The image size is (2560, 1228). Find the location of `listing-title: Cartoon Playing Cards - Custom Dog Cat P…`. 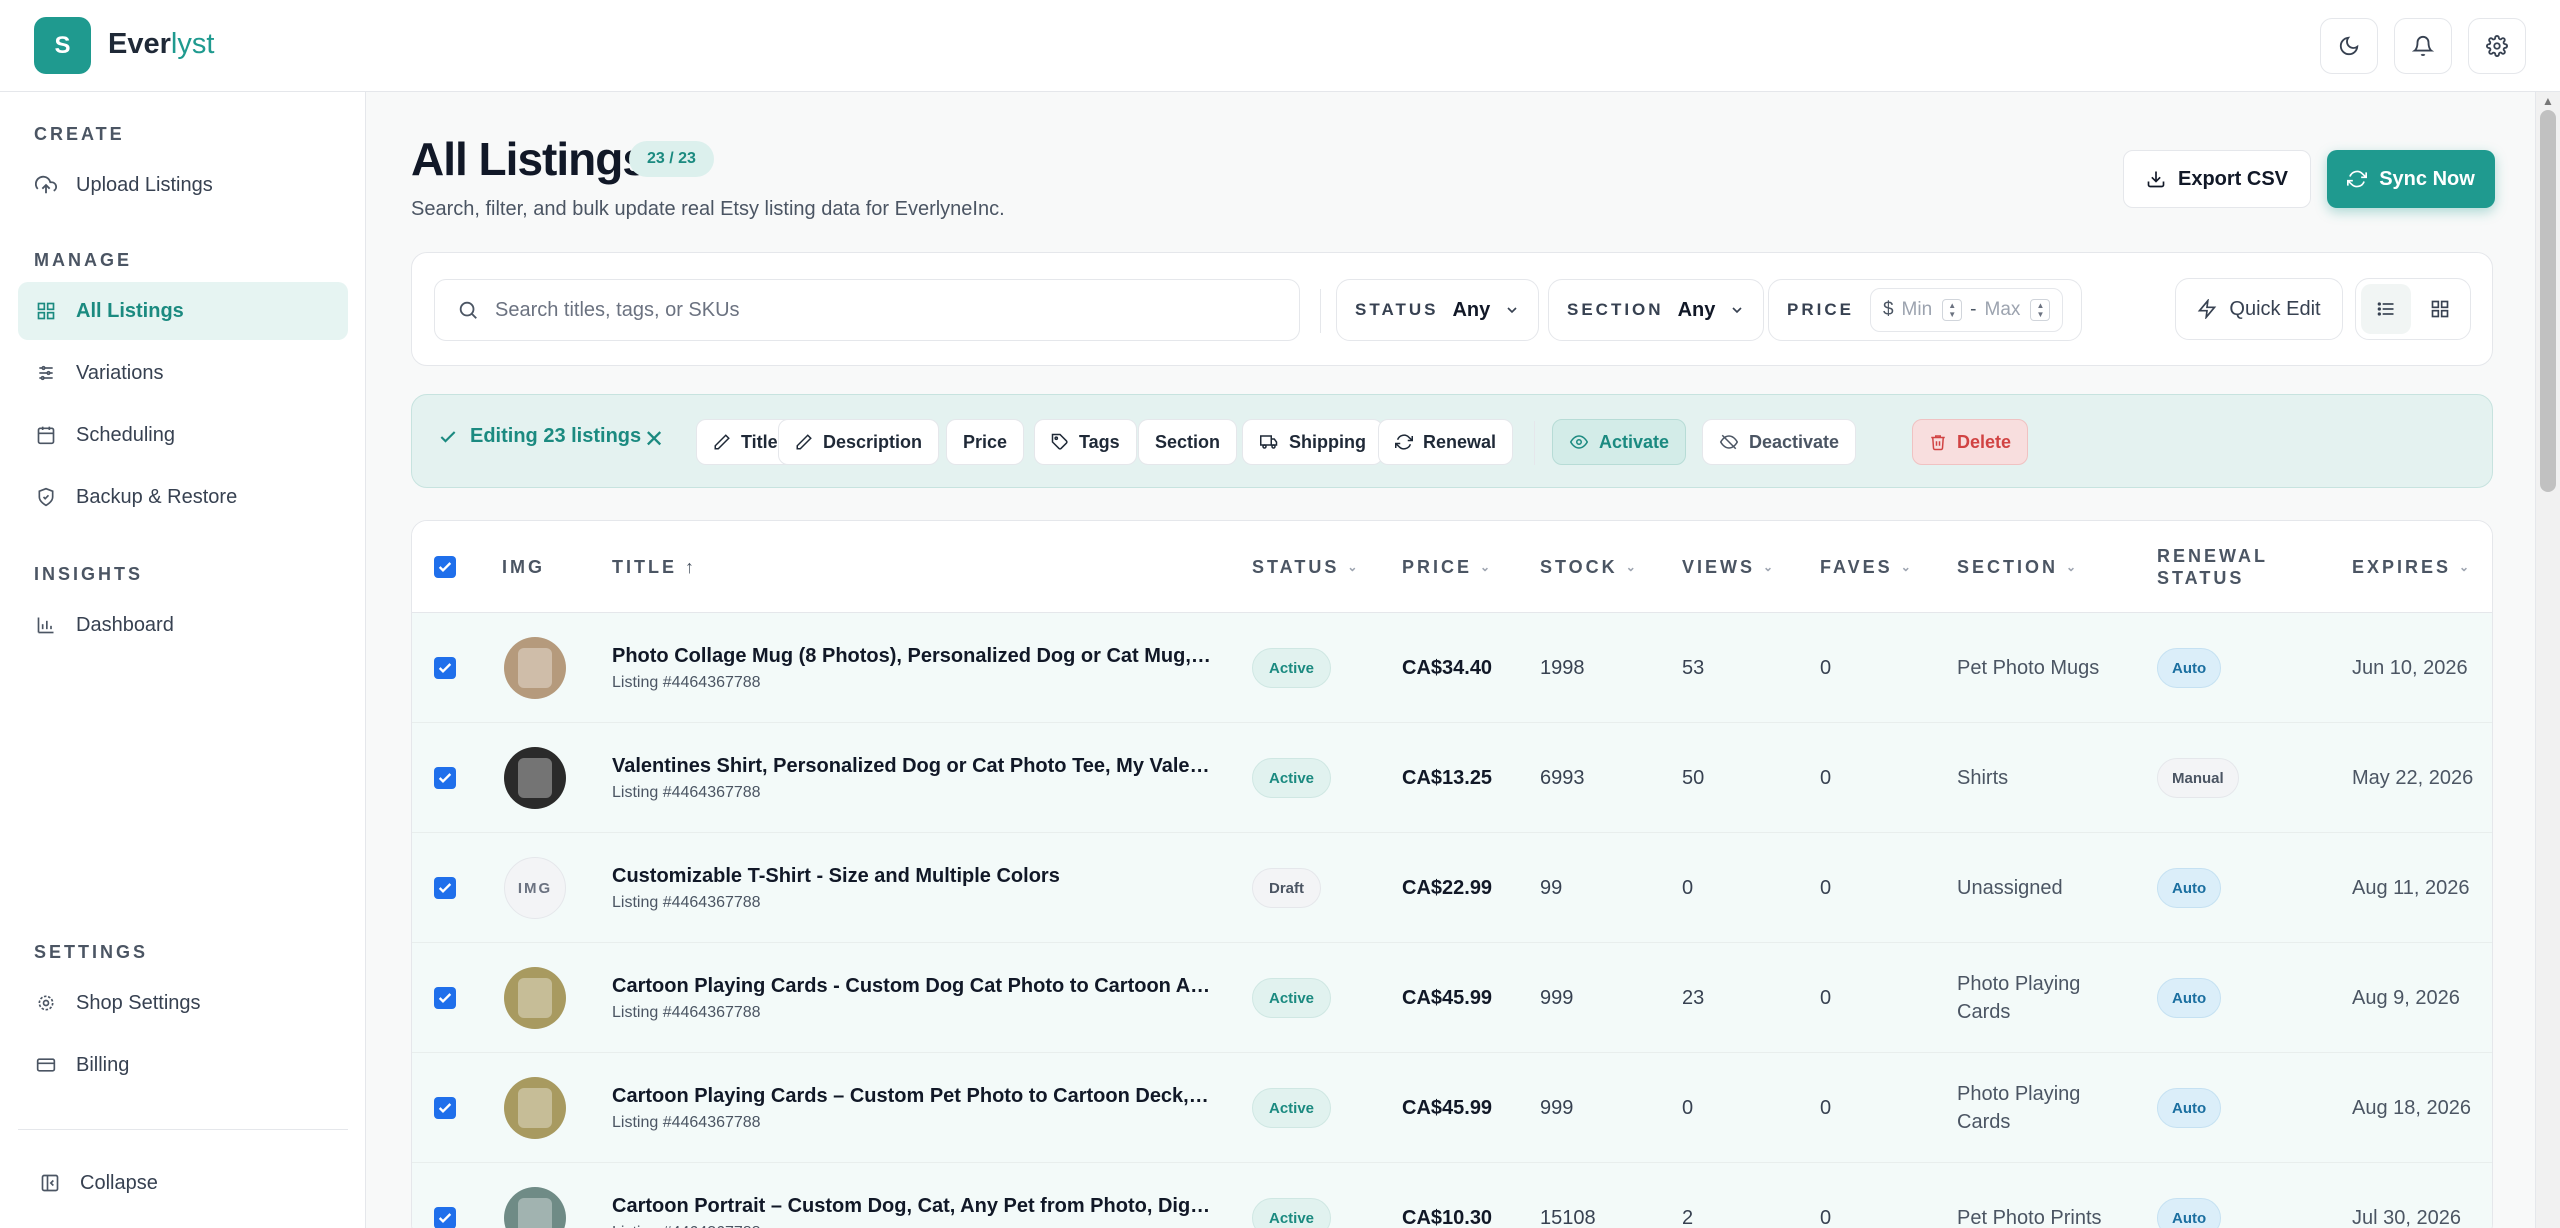

listing-title: Cartoon Playing Cards - Custom Dog Cat P… is located at coordinates (912, 986).